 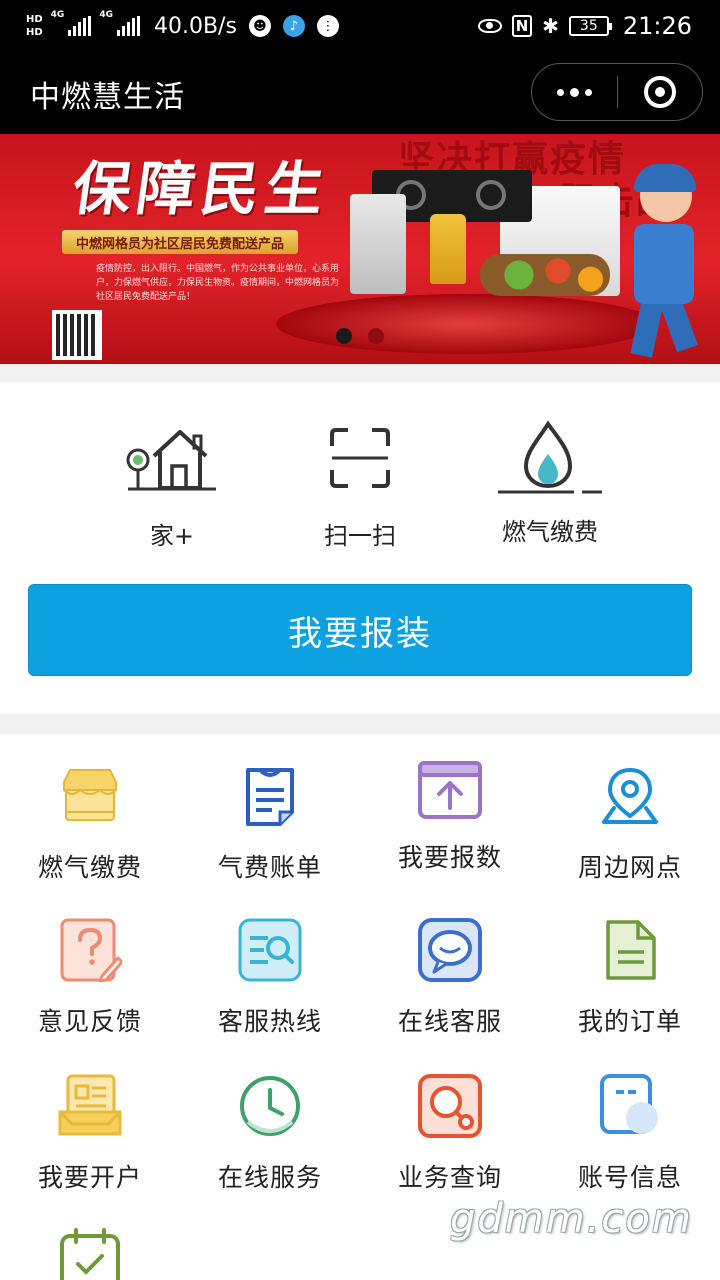 What do you see at coordinates (172, 536) in the screenshot?
I see `quick-item-label: 家+` at bounding box center [172, 536].